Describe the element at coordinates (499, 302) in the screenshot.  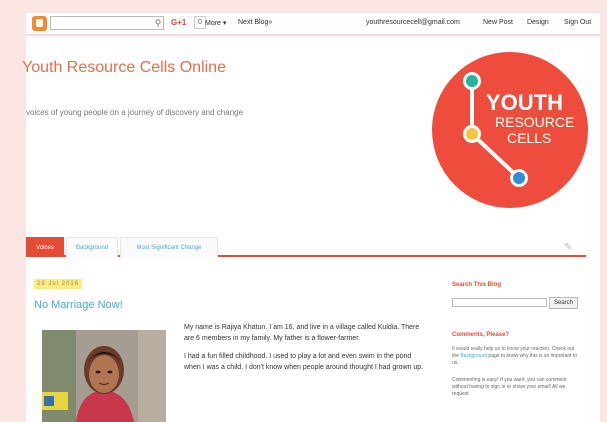
I see `blog-search-input` at that location.